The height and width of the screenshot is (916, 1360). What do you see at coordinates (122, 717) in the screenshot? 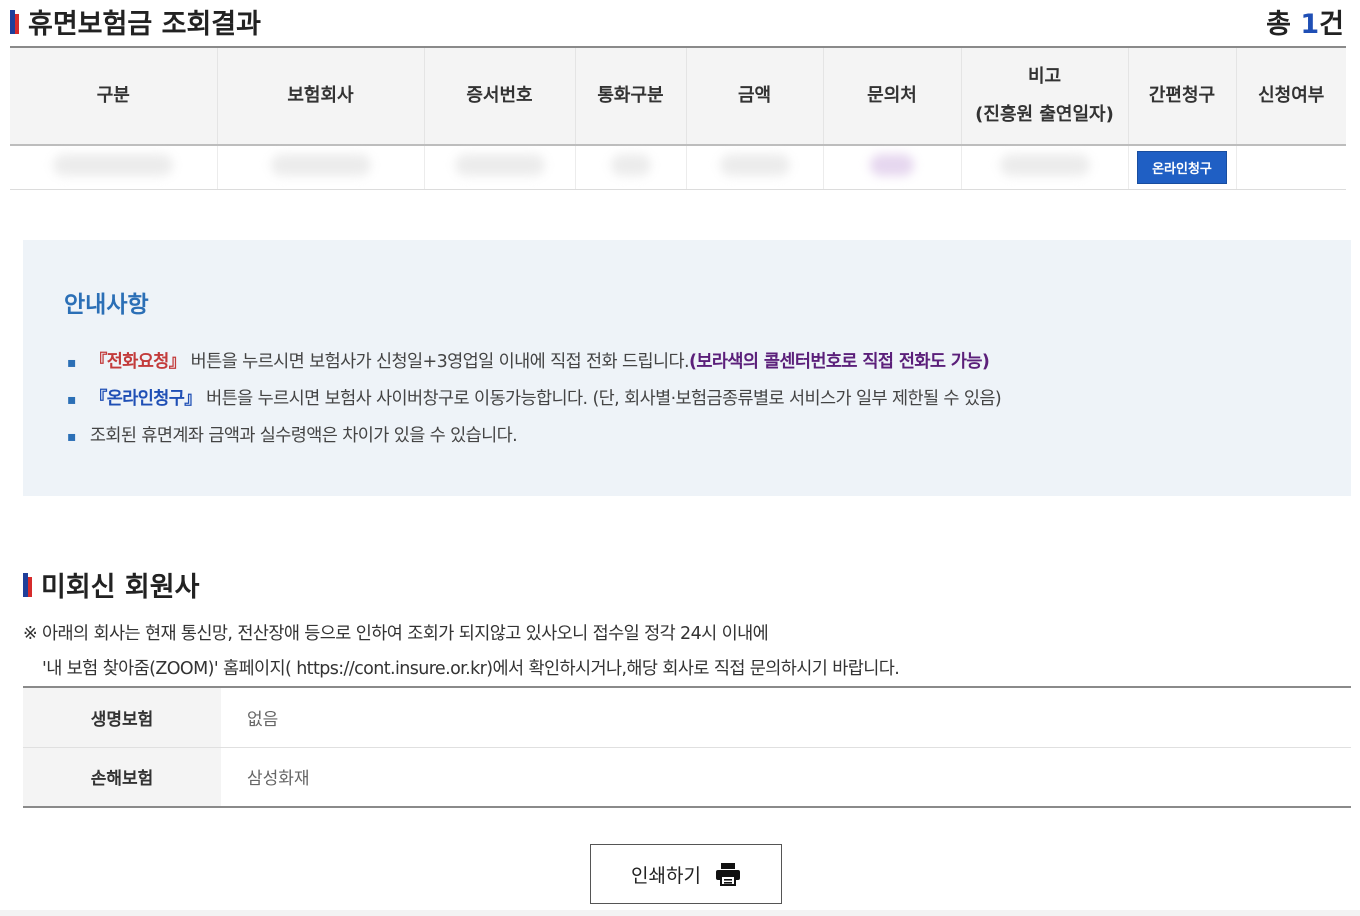
I see `row-label-life: 생명보험` at bounding box center [122, 717].